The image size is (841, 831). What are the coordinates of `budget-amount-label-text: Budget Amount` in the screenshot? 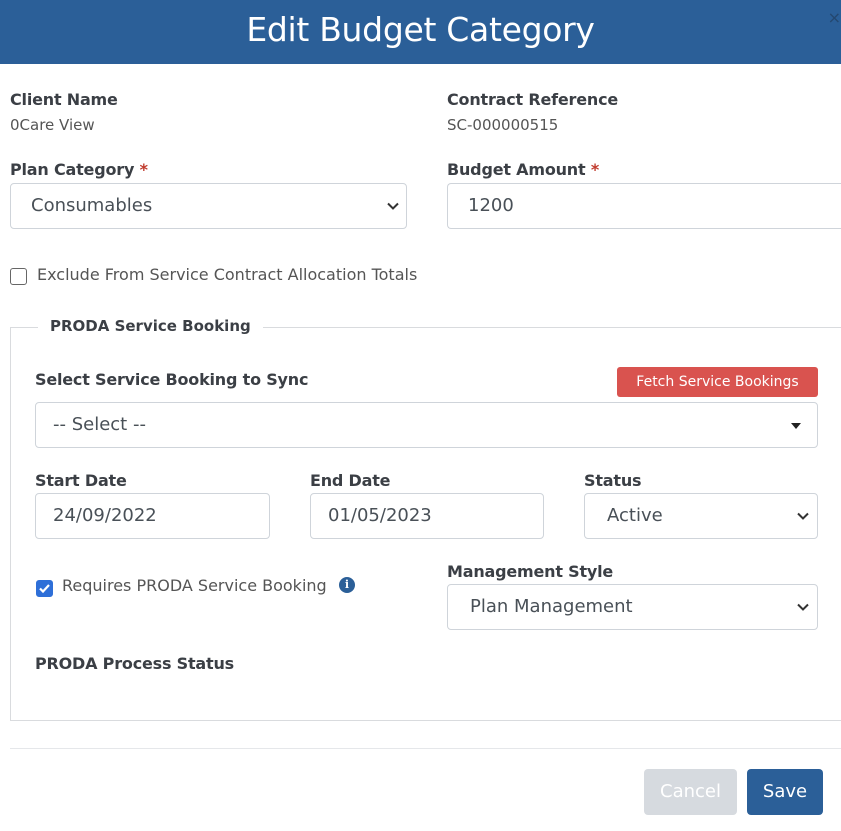 It's located at (516, 169).